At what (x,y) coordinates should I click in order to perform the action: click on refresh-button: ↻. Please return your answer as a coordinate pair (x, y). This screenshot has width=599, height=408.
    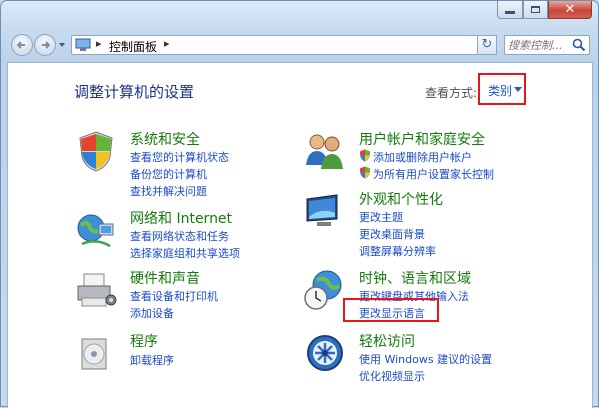
    Looking at the image, I should click on (487, 45).